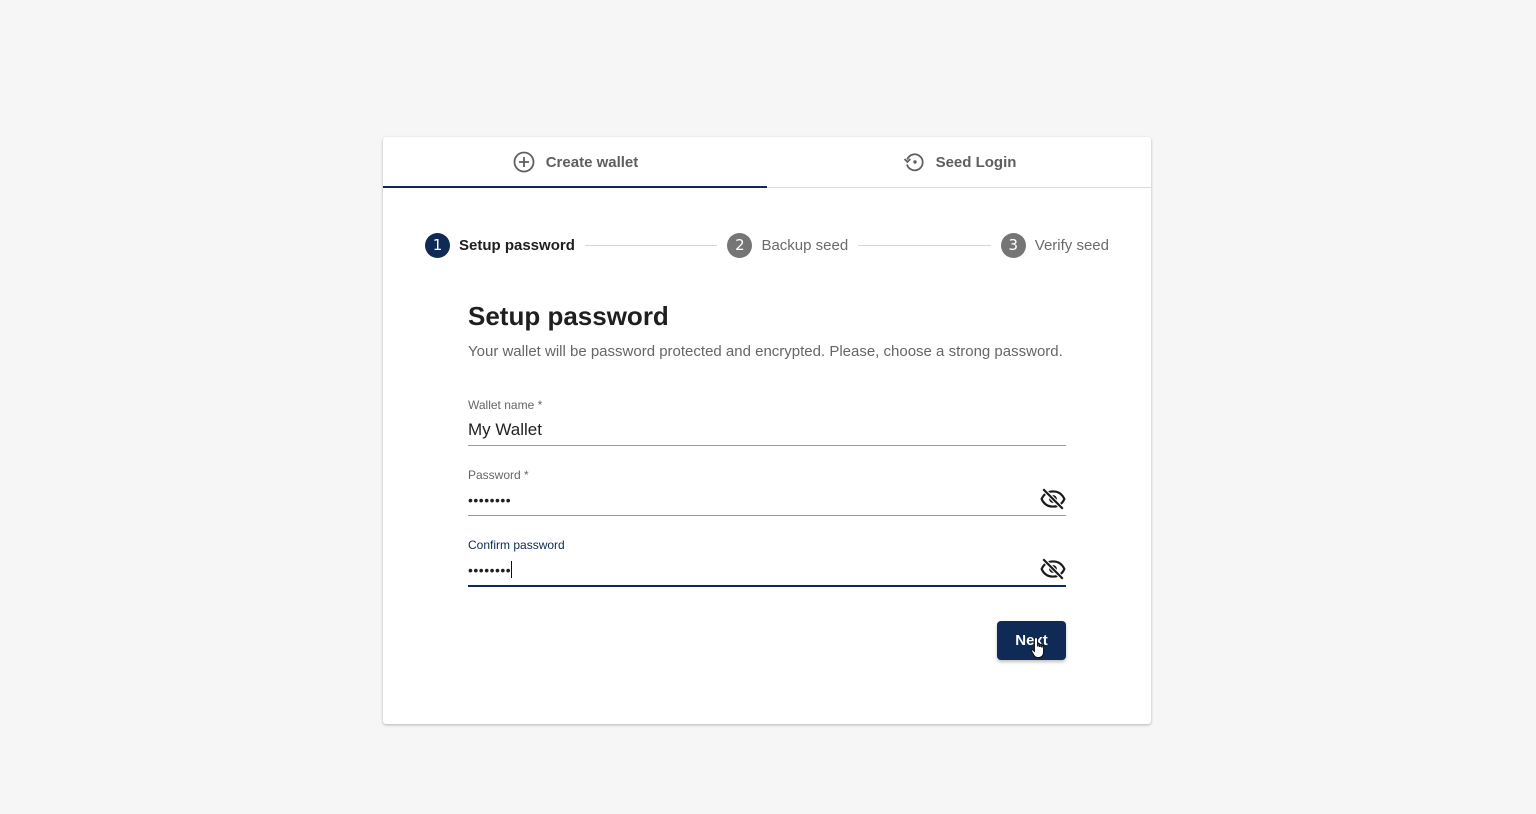  What do you see at coordinates (437, 245) in the screenshot?
I see `step-number: 1` at bounding box center [437, 245].